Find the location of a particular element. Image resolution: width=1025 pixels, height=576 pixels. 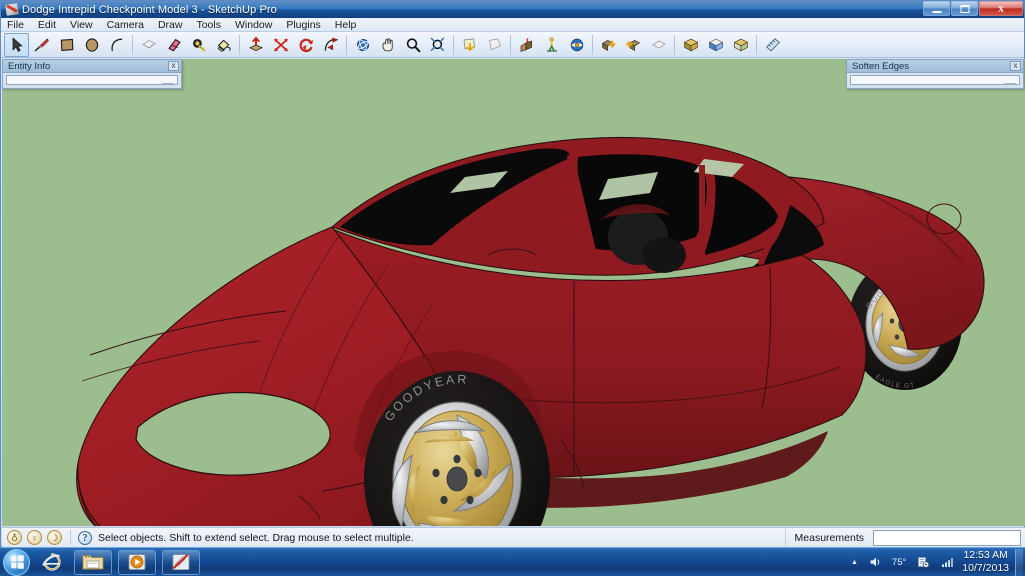

taskbar-internet-explorer is located at coordinates (52, 562).